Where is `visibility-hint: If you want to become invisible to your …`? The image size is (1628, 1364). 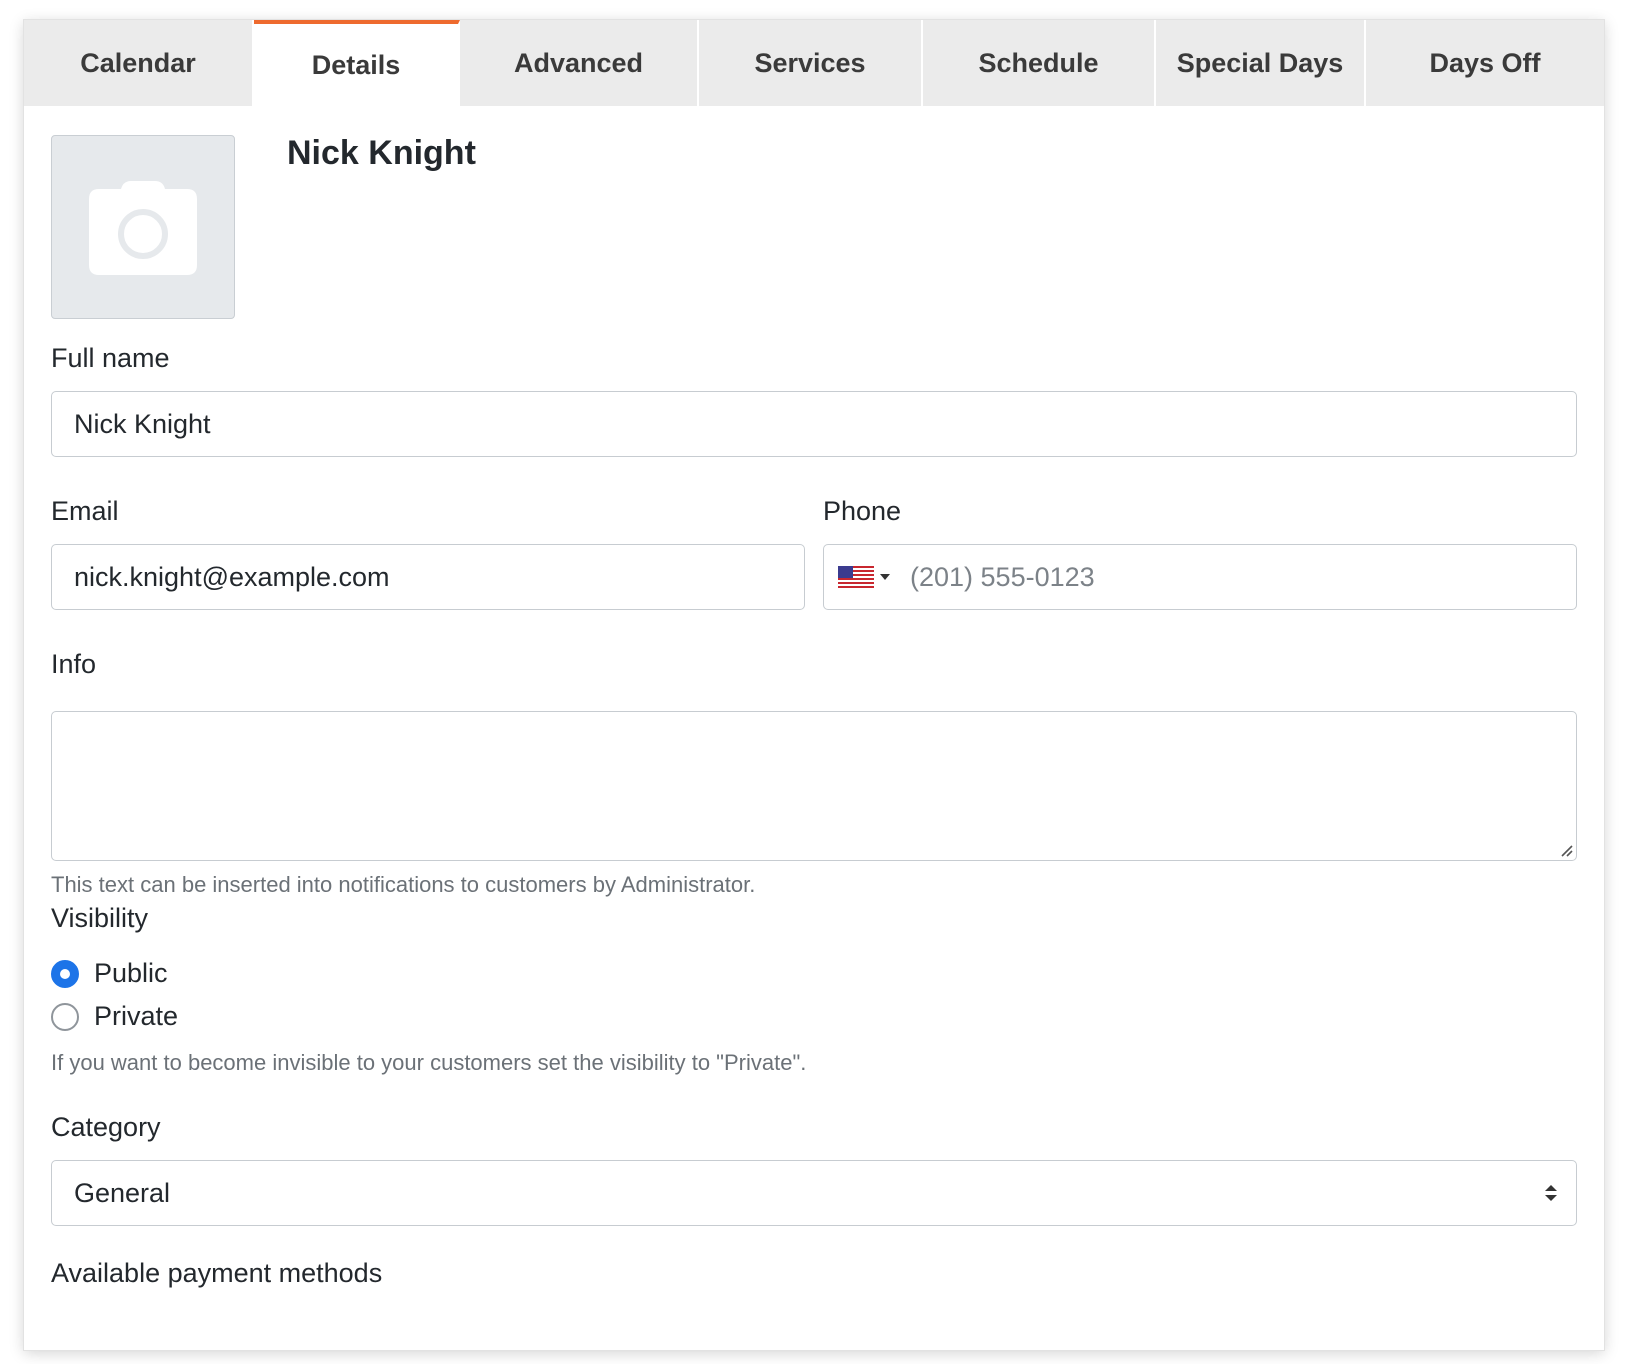
visibility-hint: If you want to become invisible to your … is located at coordinates (429, 1062).